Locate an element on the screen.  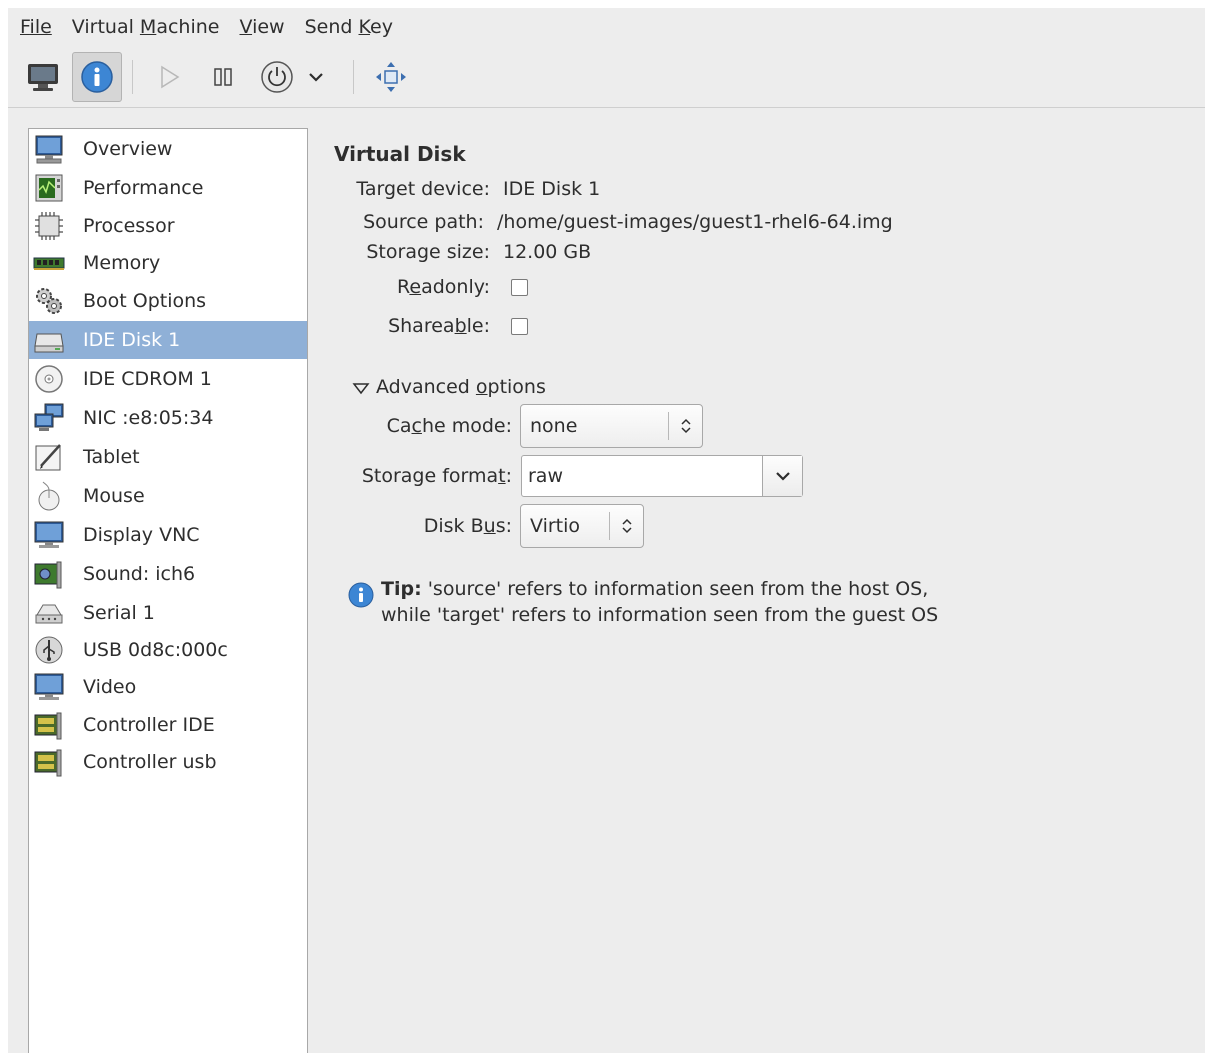
usb-icon is located at coordinates (49, 650).